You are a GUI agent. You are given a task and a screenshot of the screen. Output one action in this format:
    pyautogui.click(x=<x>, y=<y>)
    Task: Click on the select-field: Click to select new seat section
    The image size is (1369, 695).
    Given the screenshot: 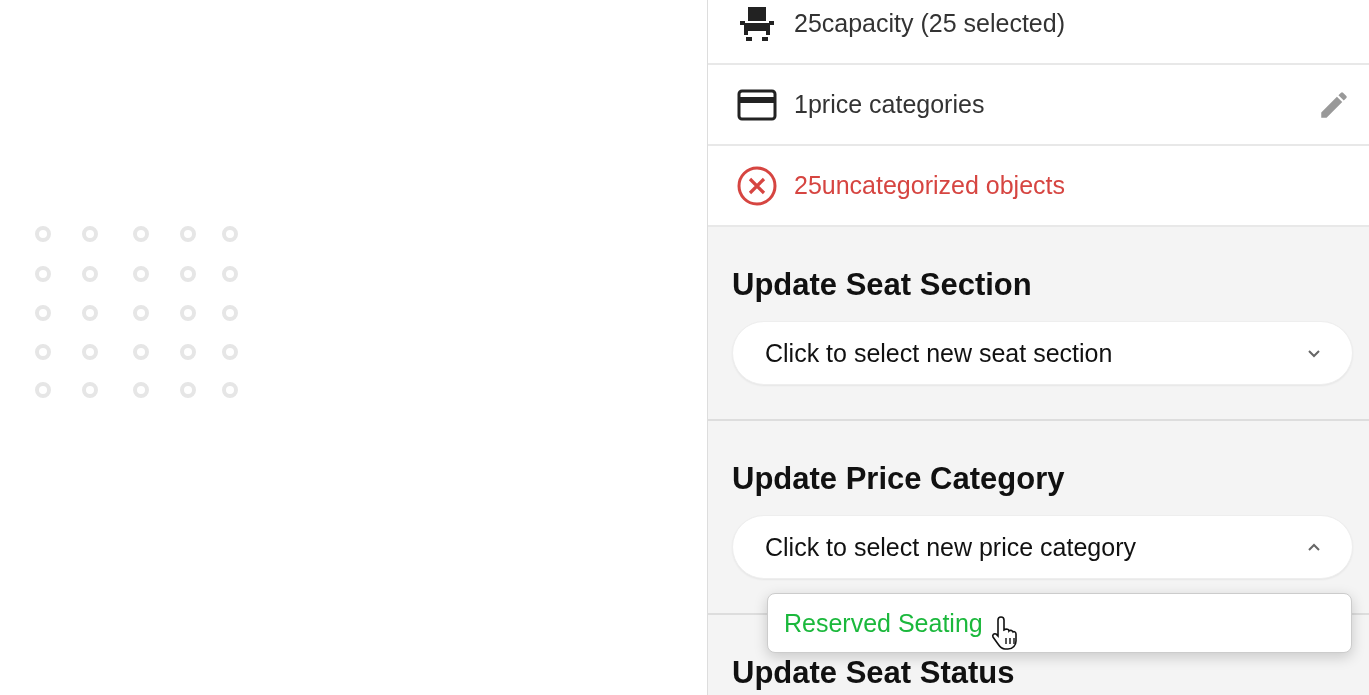 What is the action you would take?
    pyautogui.click(x=1042, y=353)
    